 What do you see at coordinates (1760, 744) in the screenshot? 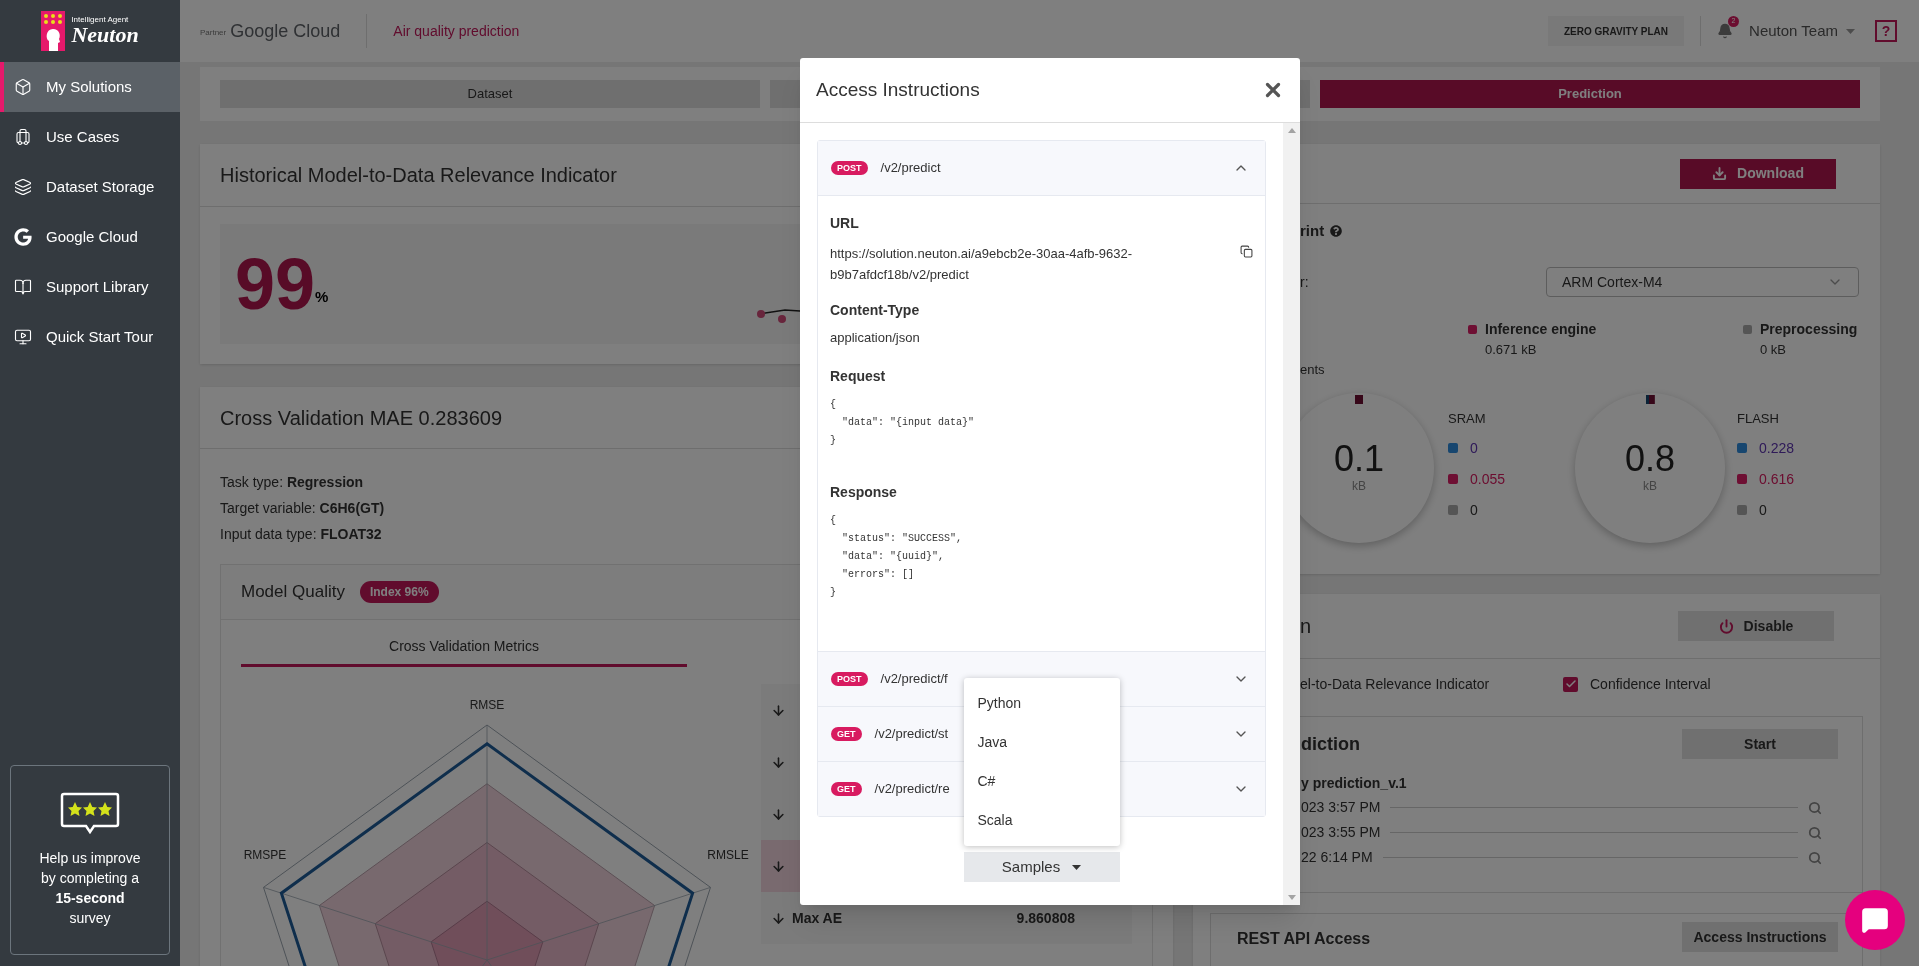
I see `start-button: Start` at bounding box center [1760, 744].